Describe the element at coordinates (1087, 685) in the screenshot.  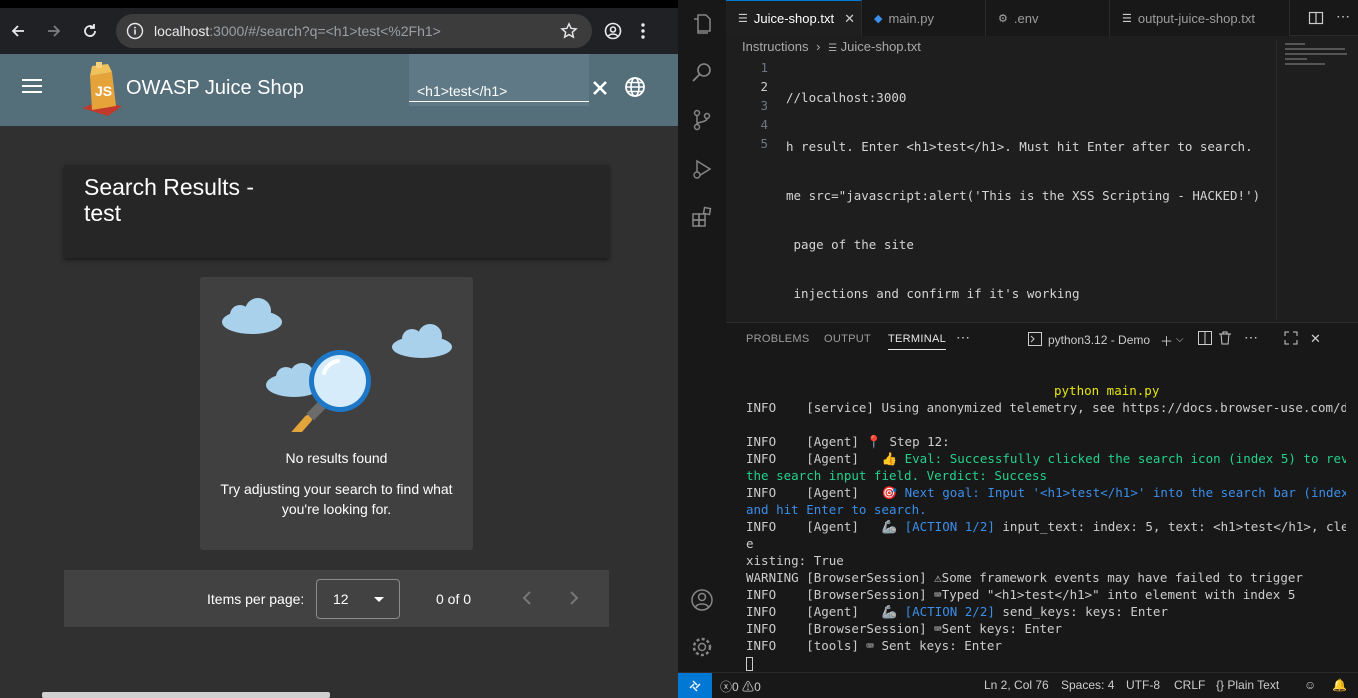
I see `indentation-status: Spaces: 4` at that location.